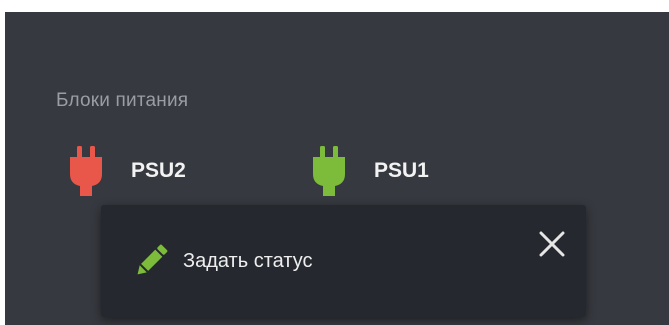  I want to click on psu-label: PSU1, so click(401, 170).